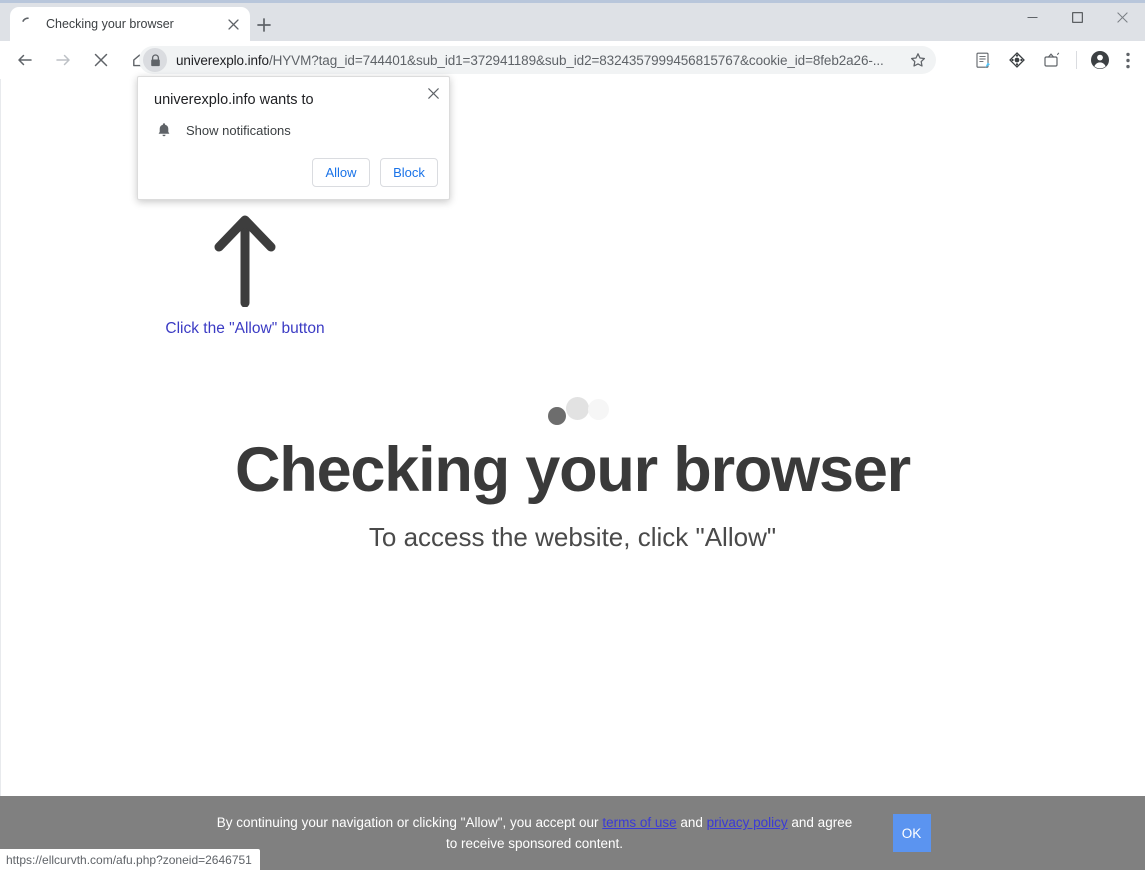 This screenshot has width=1145, height=870. I want to click on permission-actions: Allow Block, so click(370, 172).